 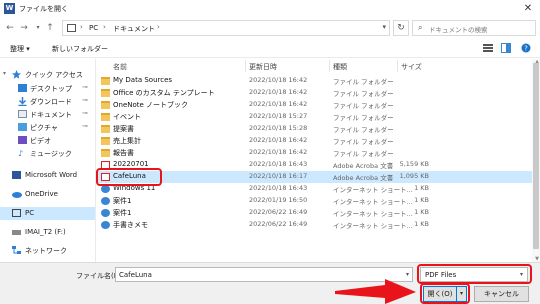 I want to click on column-header-name: 名前, so click(x=120, y=67).